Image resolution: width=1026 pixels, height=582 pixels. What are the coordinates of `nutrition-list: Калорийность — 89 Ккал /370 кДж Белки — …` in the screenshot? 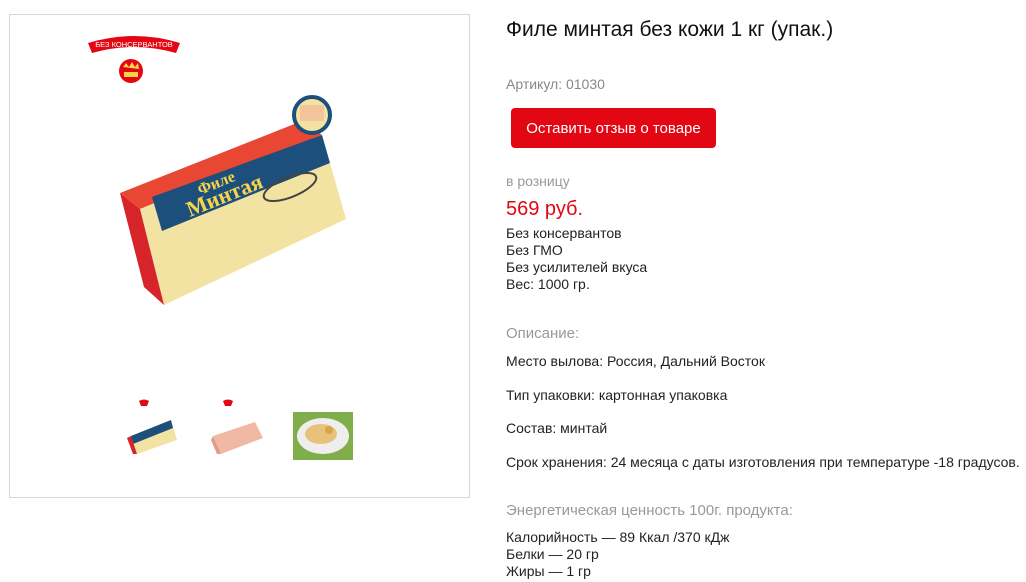 It's located at (618, 554).